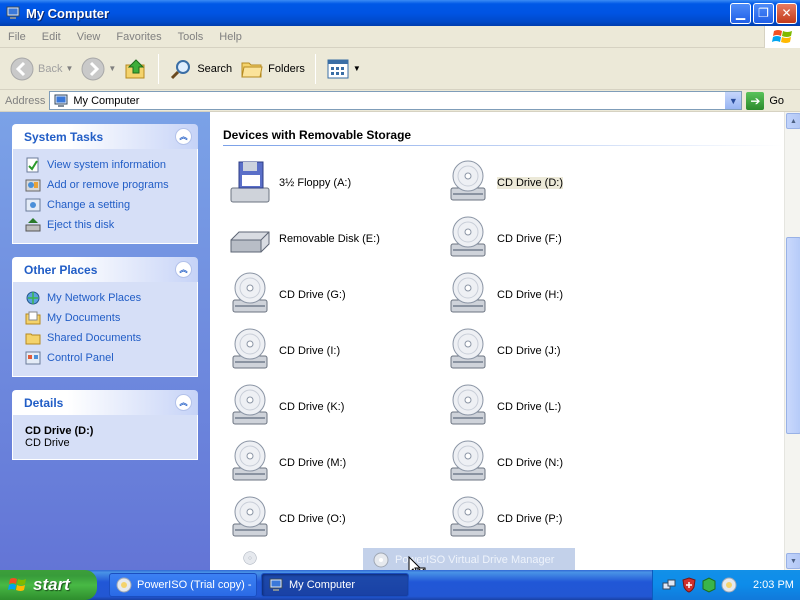 This screenshot has width=800, height=600. I want to click on drive-item: CD Drive (O:), so click(285, 519).